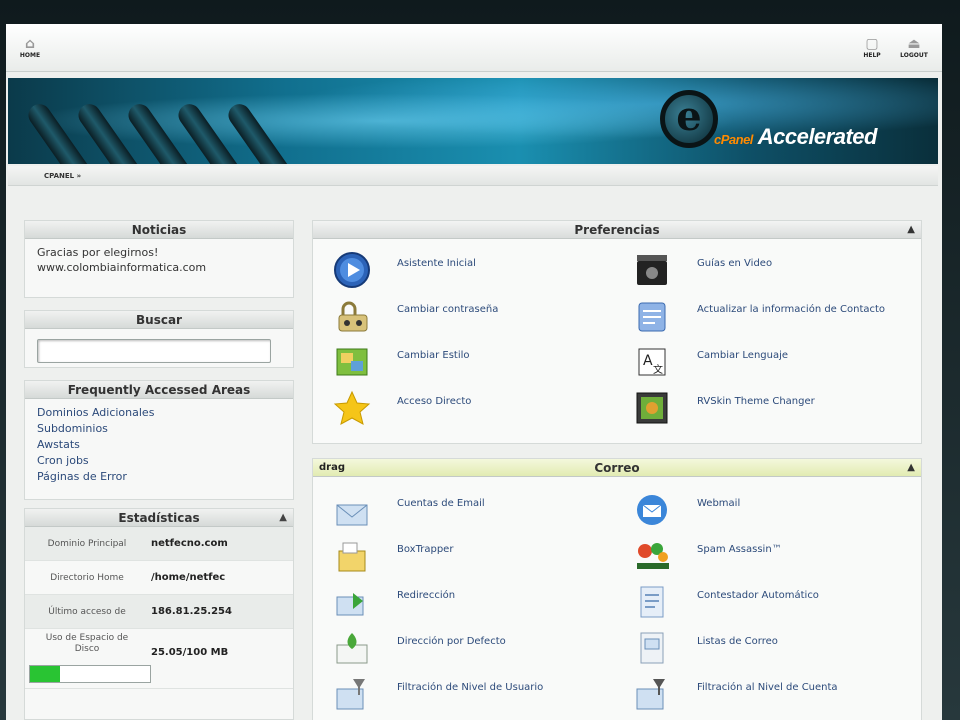  What do you see at coordinates (743, 355) in the screenshot?
I see `preferencias-item-label: Cambiar Lenguaje` at bounding box center [743, 355].